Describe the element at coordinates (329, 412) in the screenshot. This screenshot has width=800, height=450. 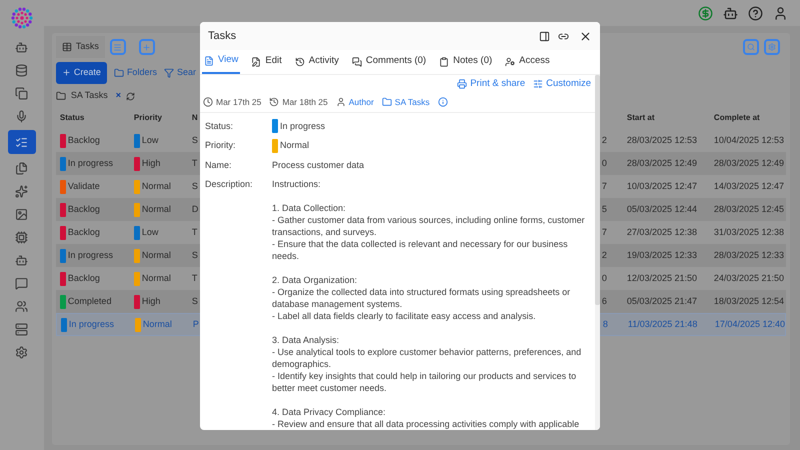
I see `description-line: 4. Data Privacy Compliance:` at that location.